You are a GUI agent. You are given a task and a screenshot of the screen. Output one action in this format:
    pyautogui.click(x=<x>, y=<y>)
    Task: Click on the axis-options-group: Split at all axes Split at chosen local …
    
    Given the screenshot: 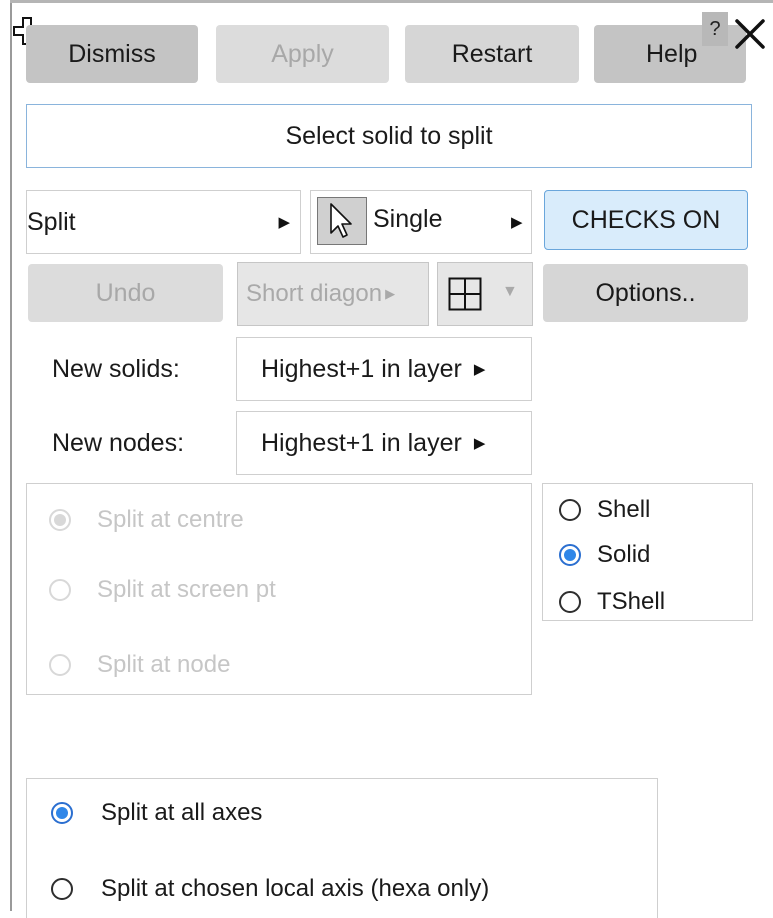 What is the action you would take?
    pyautogui.click(x=342, y=848)
    